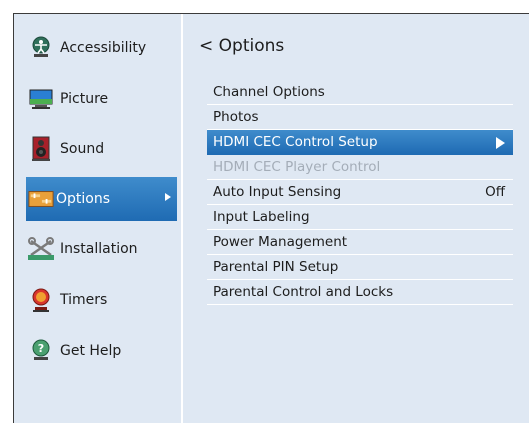 This screenshot has height=423, width=529. Describe the element at coordinates (495, 192) in the screenshot. I see `menu-item-value: Off` at that location.